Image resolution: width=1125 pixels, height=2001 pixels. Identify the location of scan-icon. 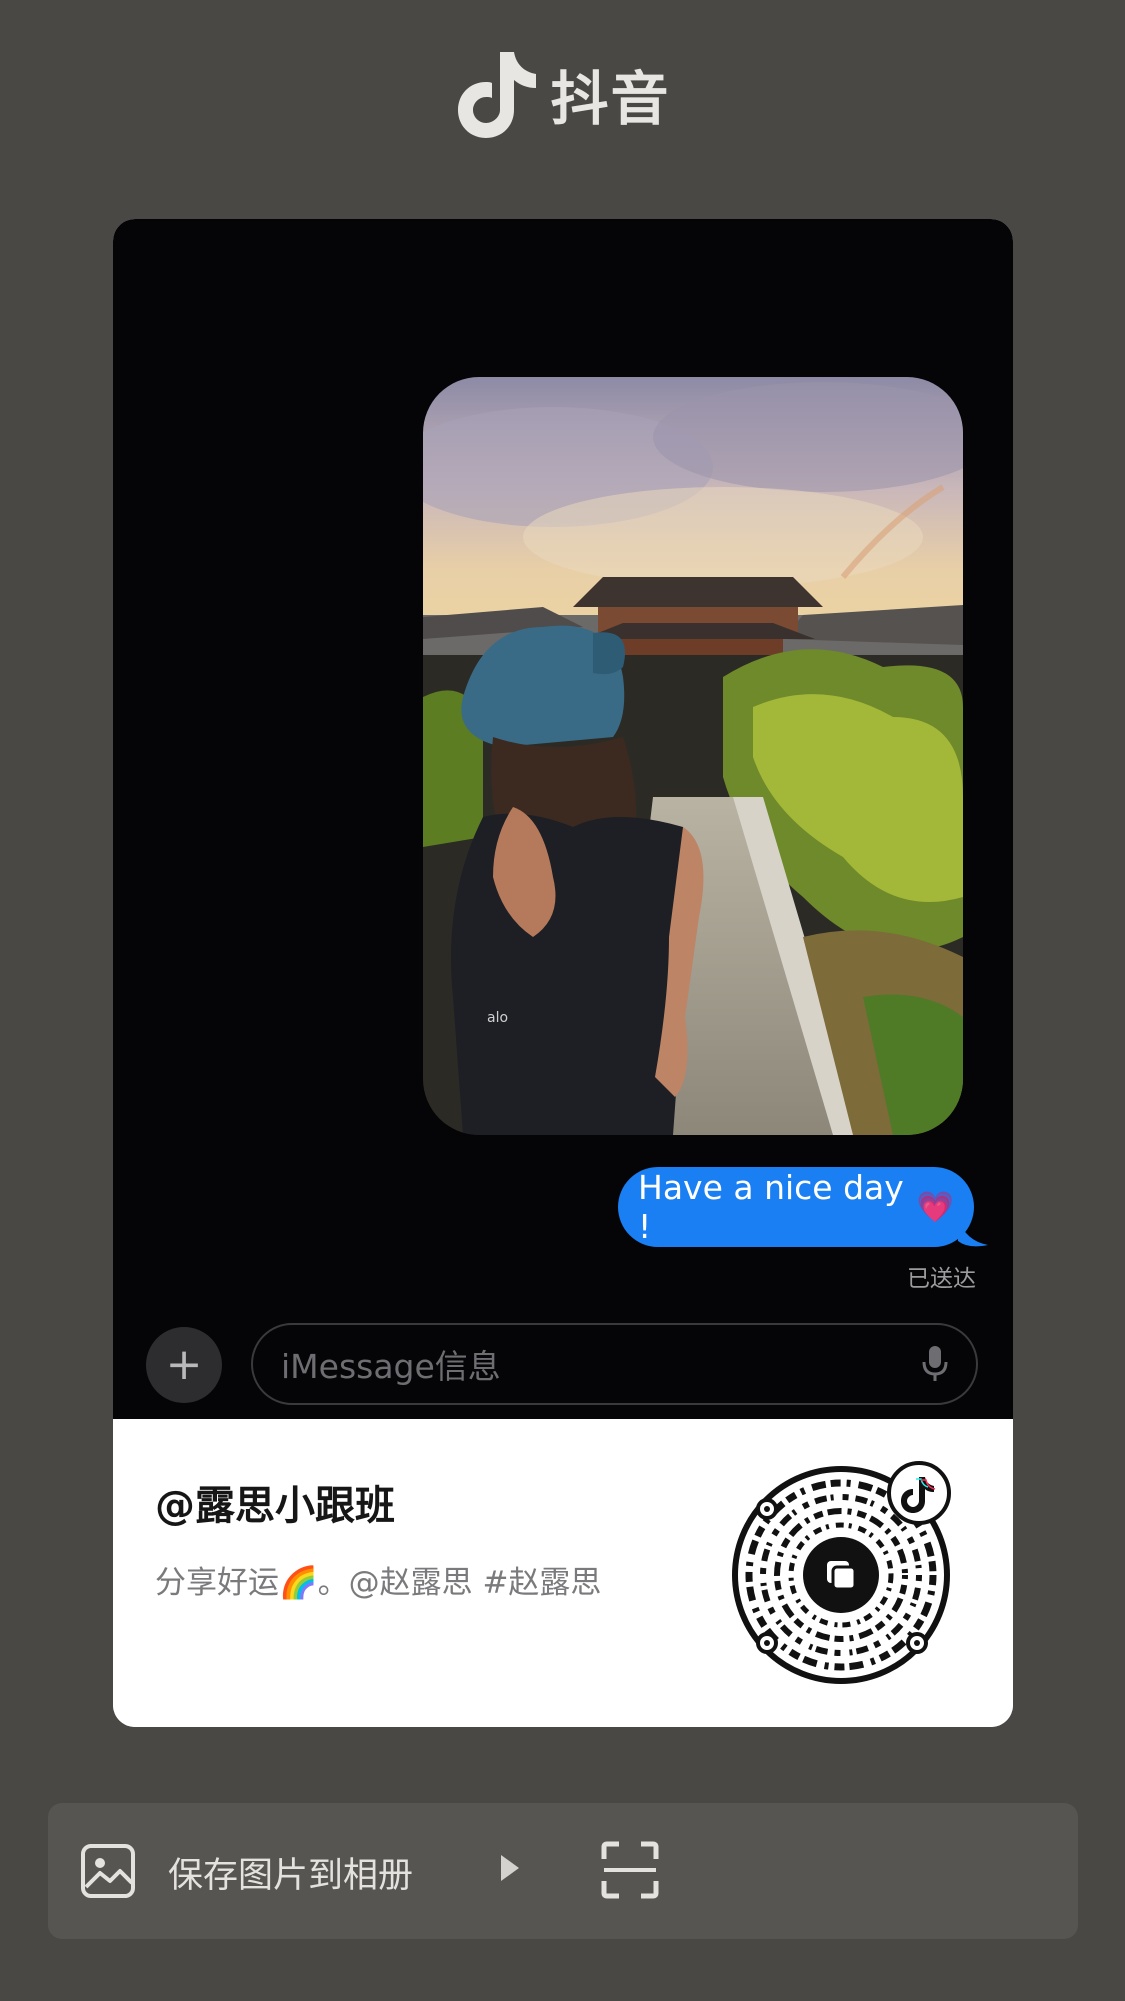
(630, 1870).